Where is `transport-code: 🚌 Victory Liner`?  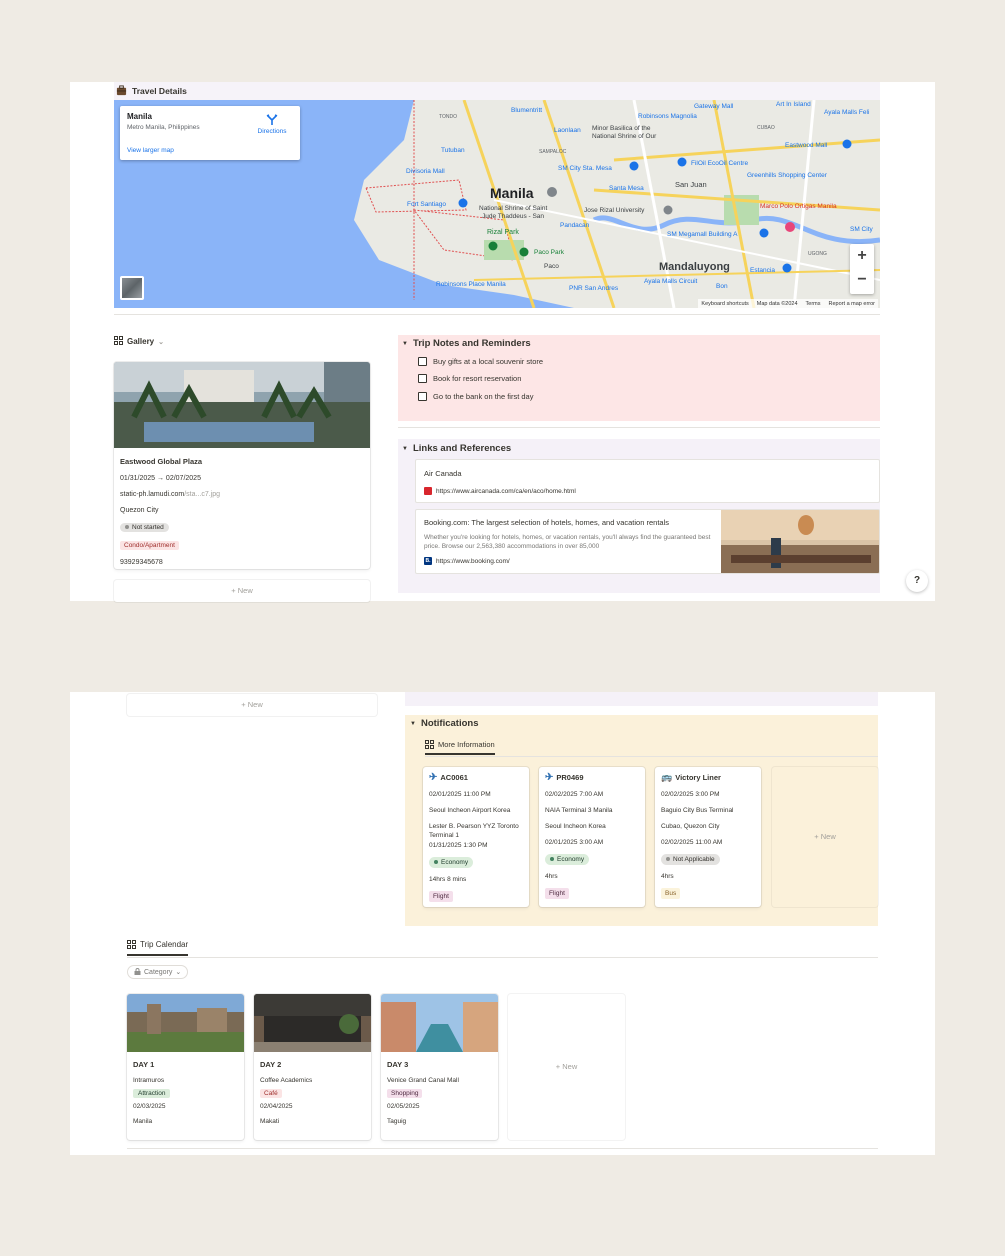
transport-code: 🚌 Victory Liner is located at coordinates (691, 777).